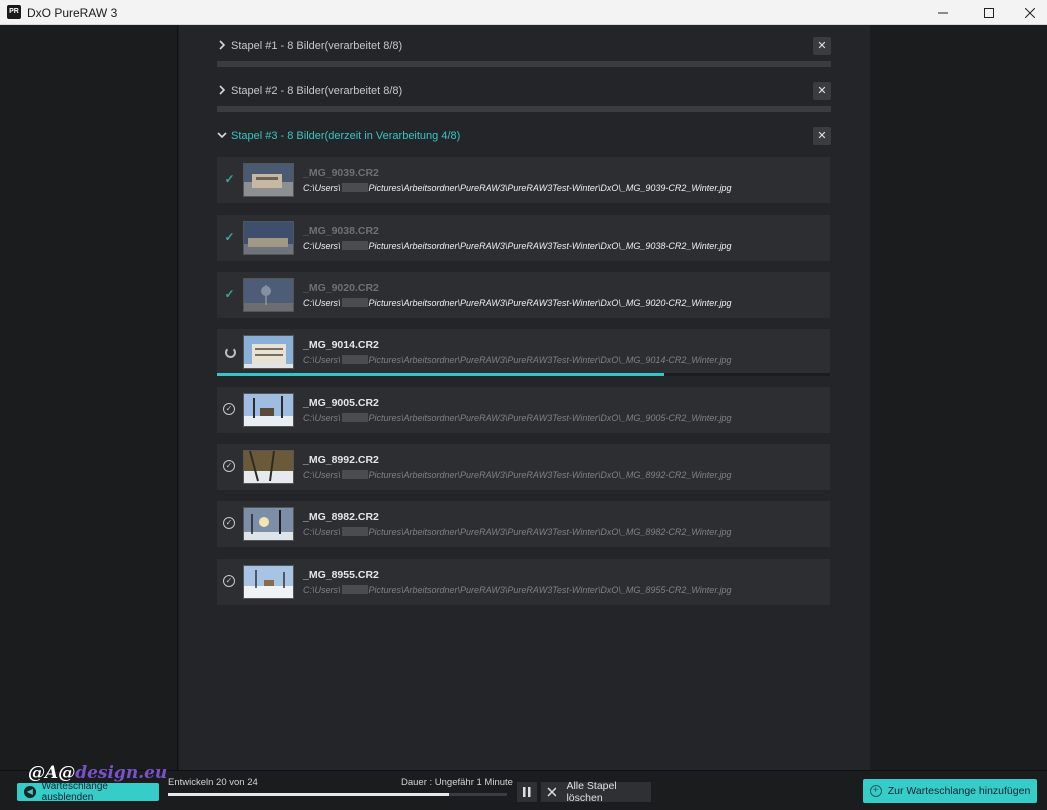 The height and width of the screenshot is (810, 1047). Describe the element at coordinates (341, 231) in the screenshot. I see `file-name: _MG_9038.CR2` at that location.